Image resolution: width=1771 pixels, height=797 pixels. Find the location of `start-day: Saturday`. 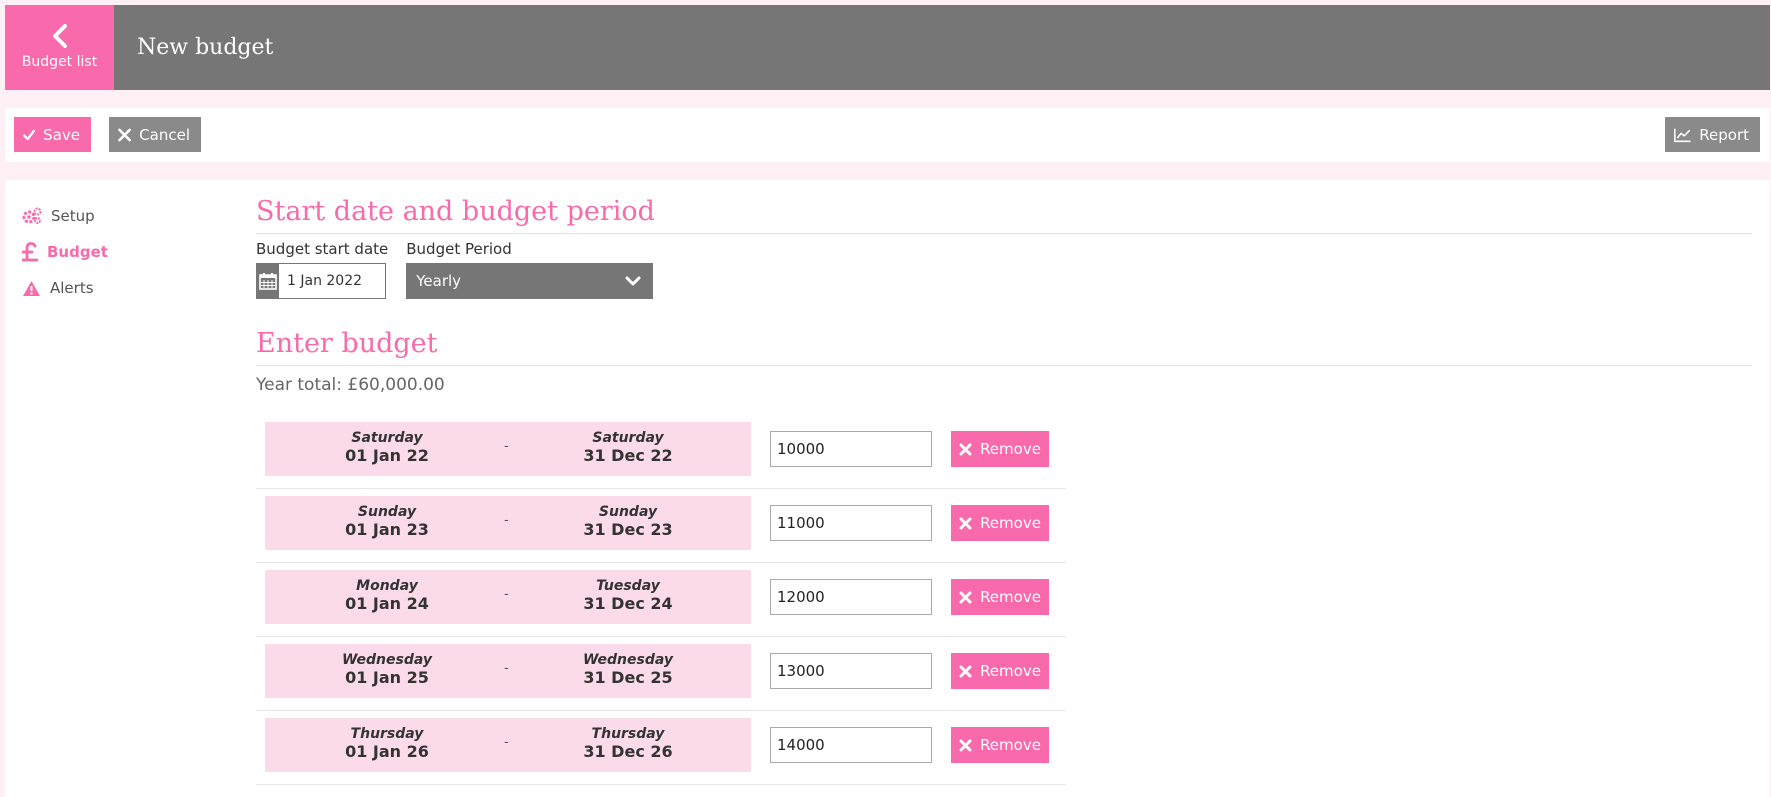

start-day: Saturday is located at coordinates (387, 438).